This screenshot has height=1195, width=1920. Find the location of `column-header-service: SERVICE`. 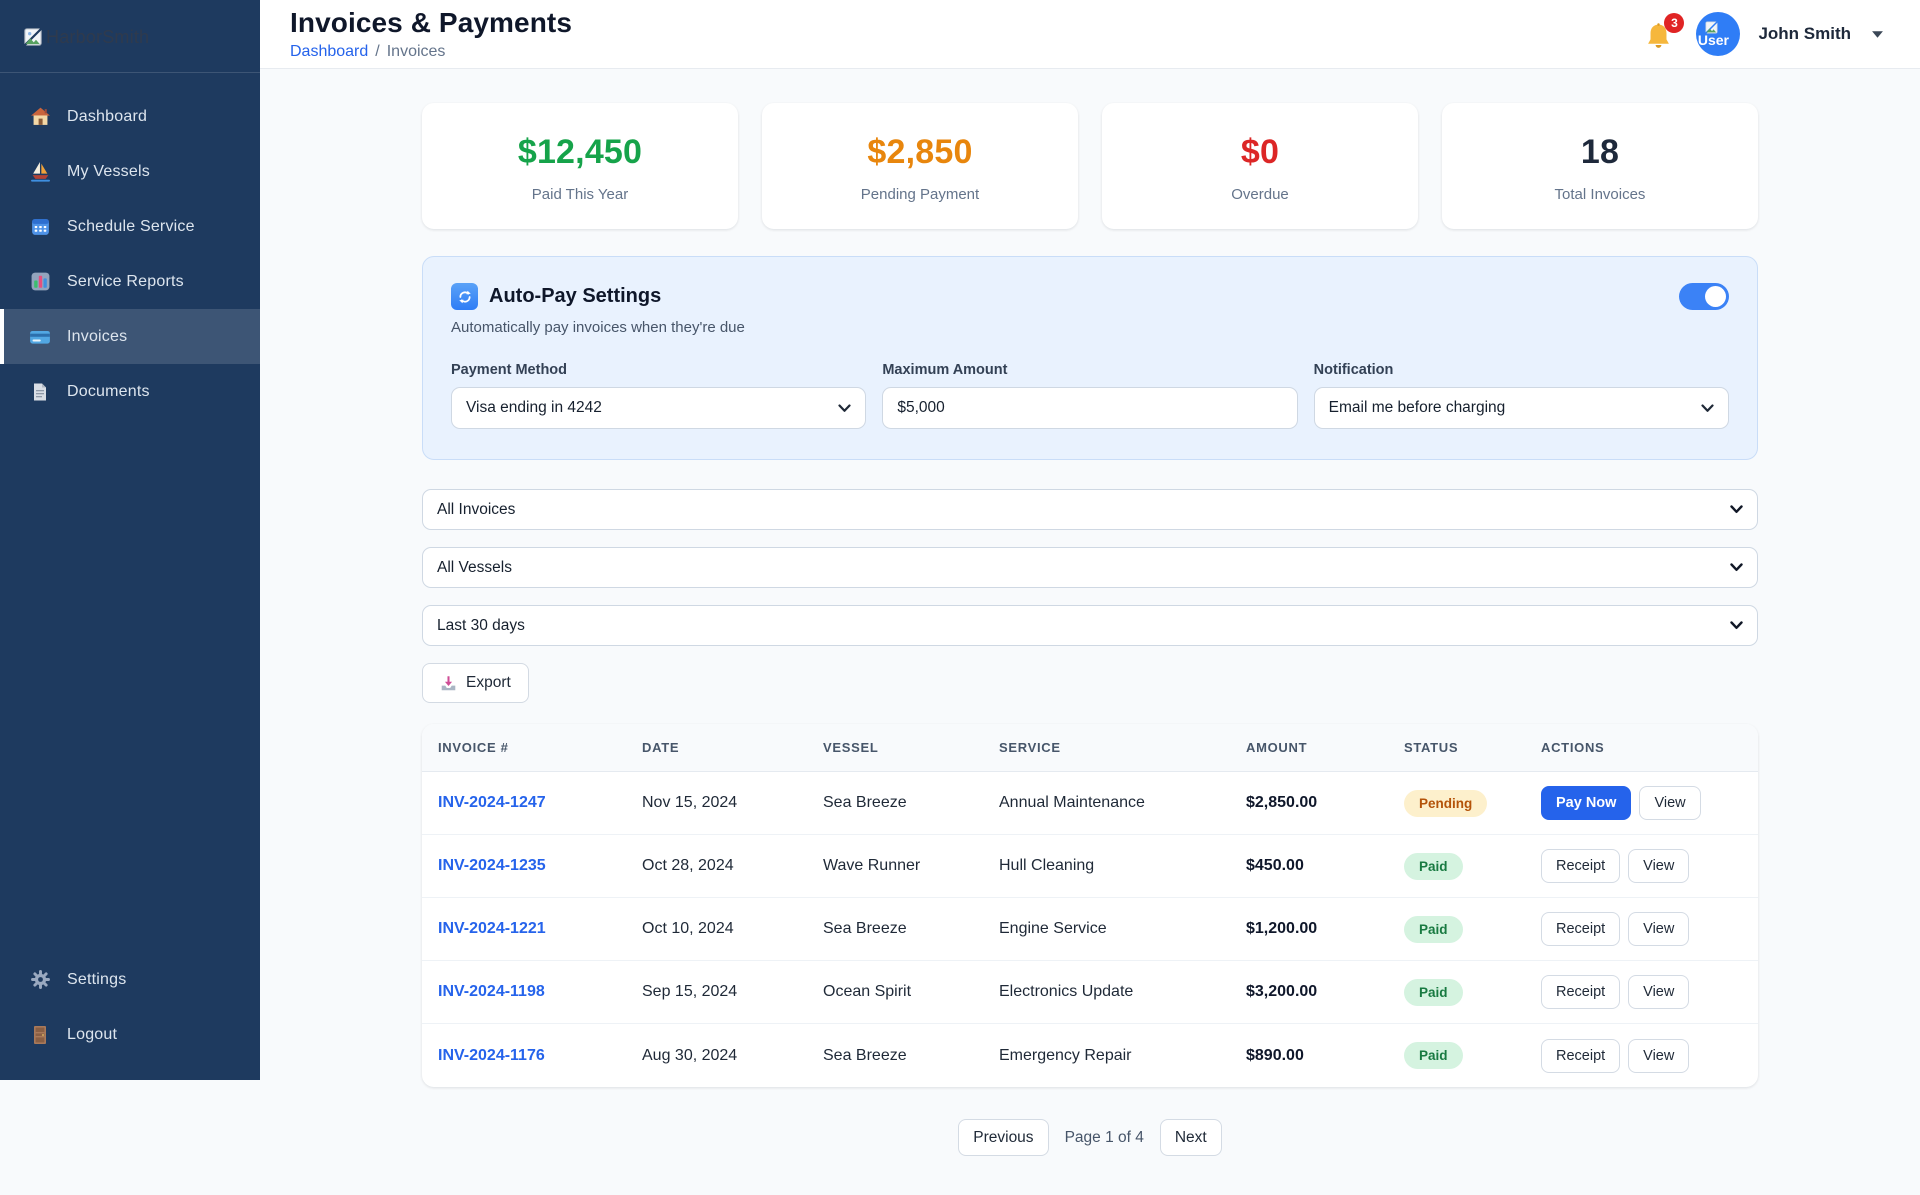

column-header-service: SERVICE is located at coordinates (1030, 747).